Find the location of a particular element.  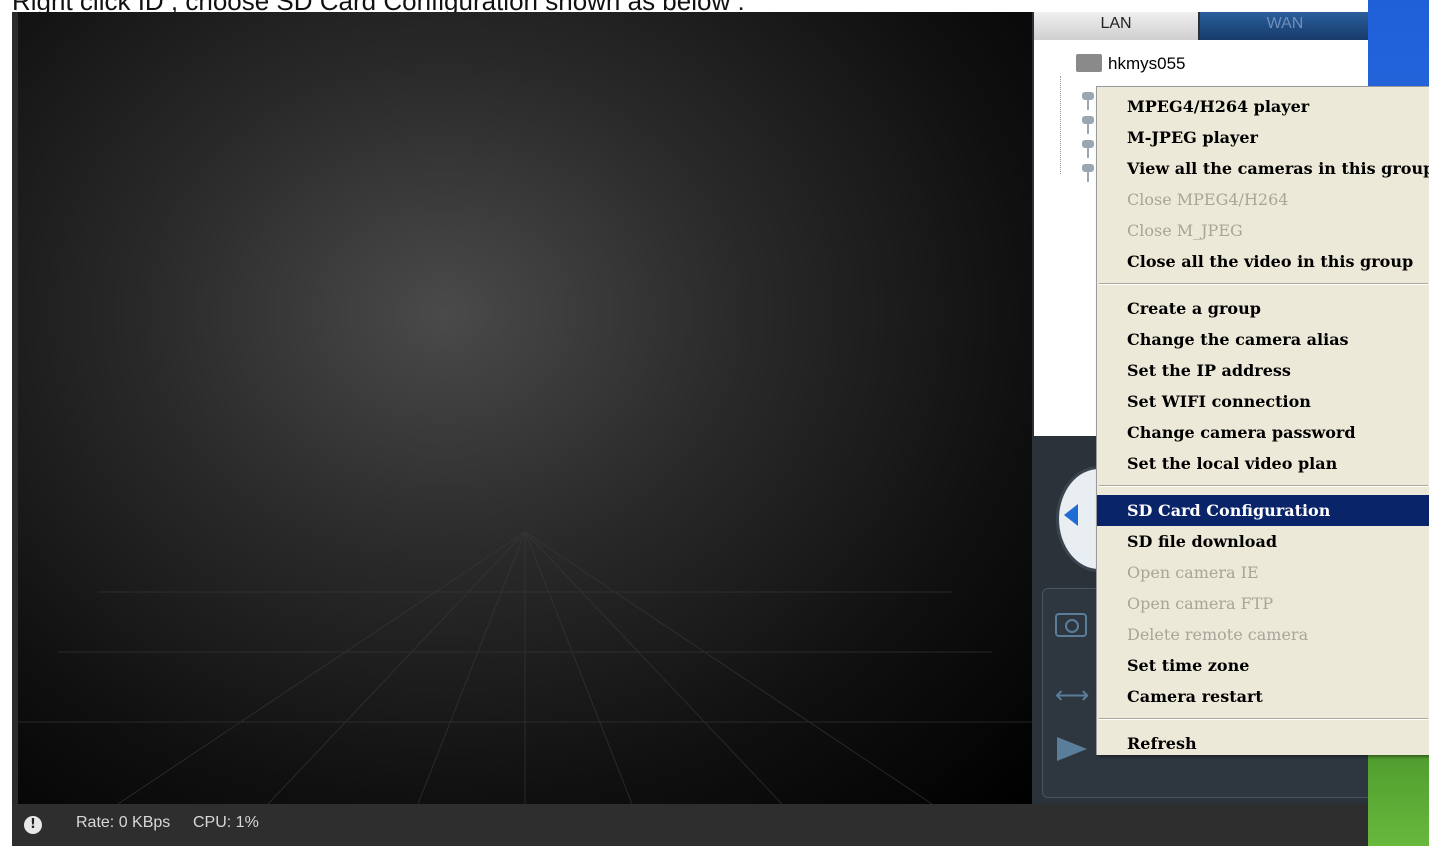

play-icon is located at coordinates (1072, 749).